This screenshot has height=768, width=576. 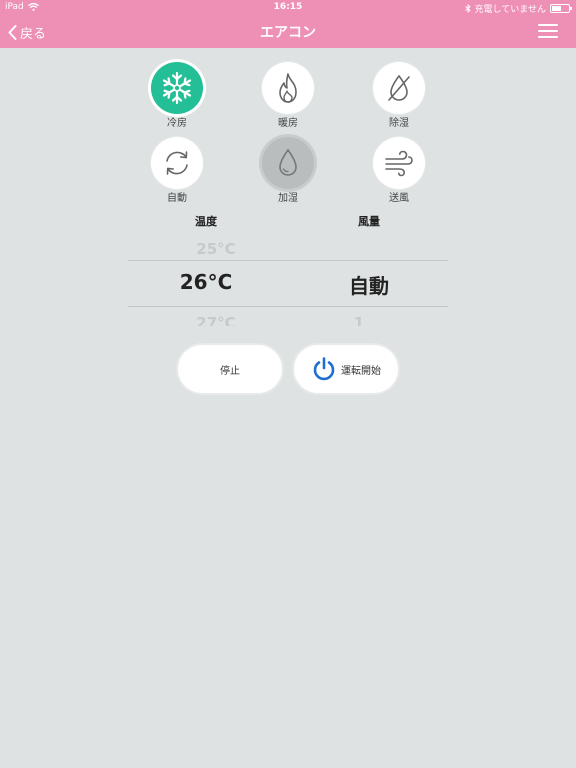 What do you see at coordinates (561, 8) in the screenshot?
I see `battery-icon` at bounding box center [561, 8].